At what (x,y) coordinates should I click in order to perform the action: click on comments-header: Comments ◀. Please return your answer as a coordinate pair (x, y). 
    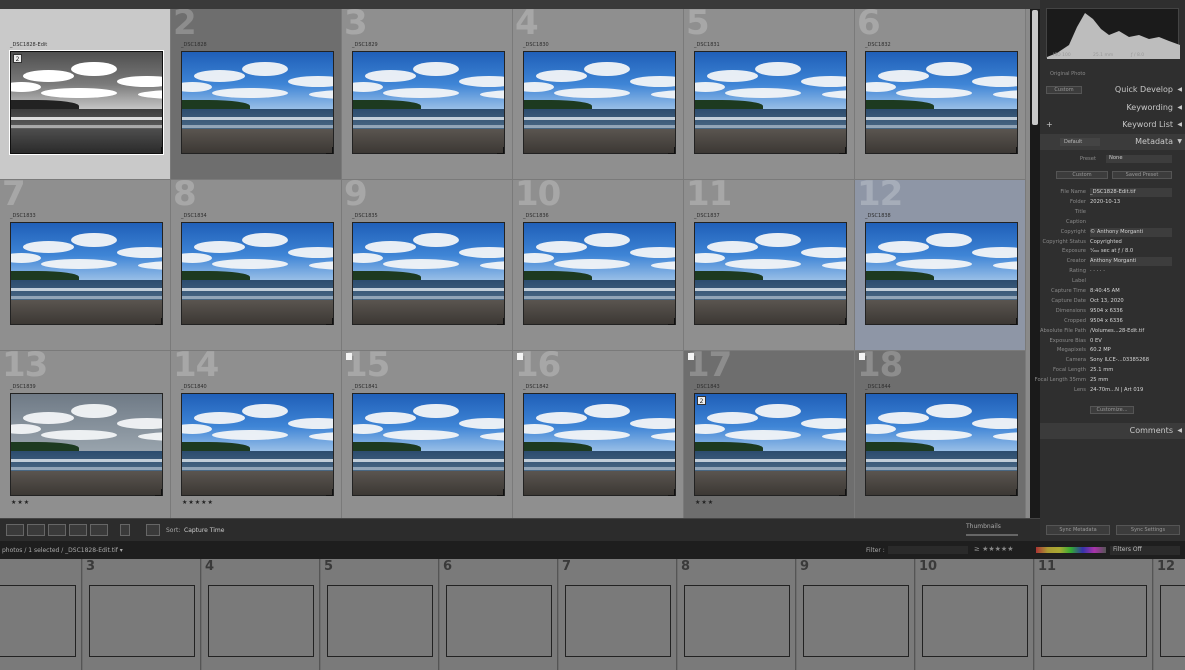
    Looking at the image, I should click on (1112, 431).